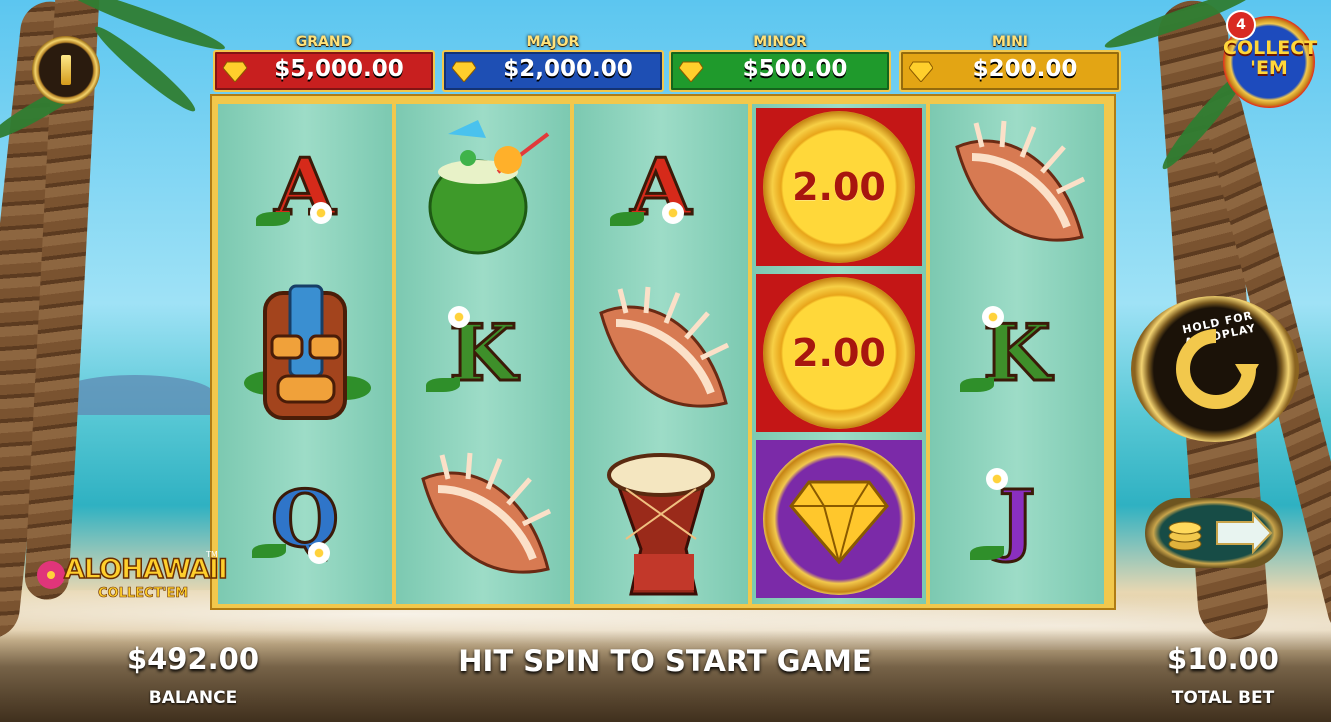 The width and height of the screenshot is (1331, 722). Describe the element at coordinates (1223, 659) in the screenshot. I see `total-bet-value: $10.00` at that location.